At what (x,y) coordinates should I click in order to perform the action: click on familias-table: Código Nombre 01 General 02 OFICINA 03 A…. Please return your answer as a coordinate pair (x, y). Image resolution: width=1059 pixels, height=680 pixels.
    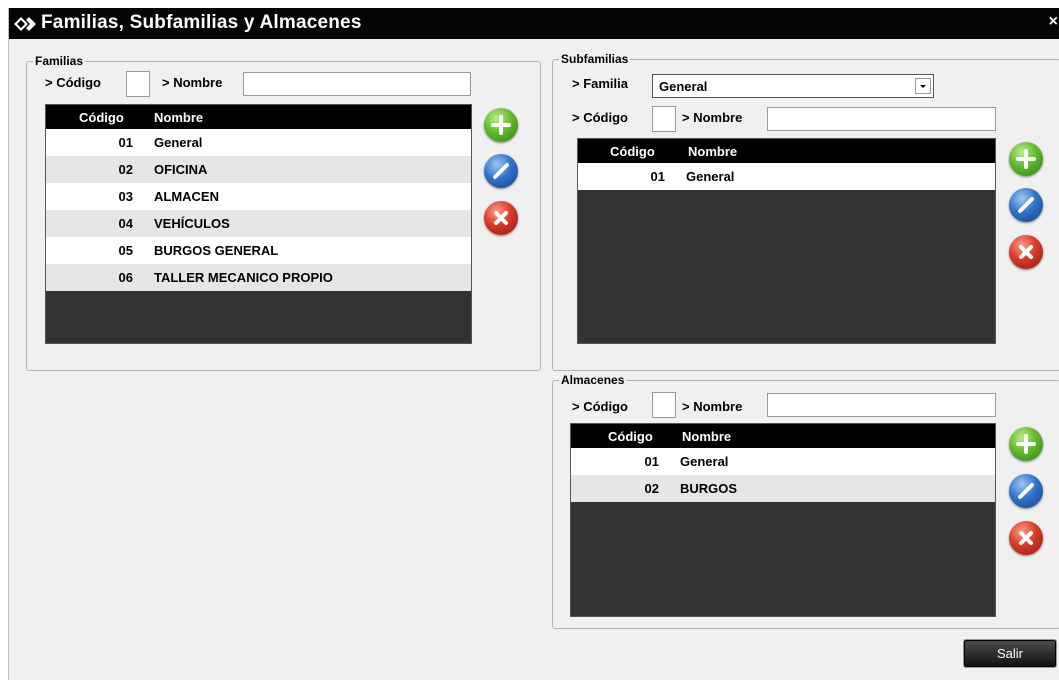
    Looking at the image, I should click on (258, 224).